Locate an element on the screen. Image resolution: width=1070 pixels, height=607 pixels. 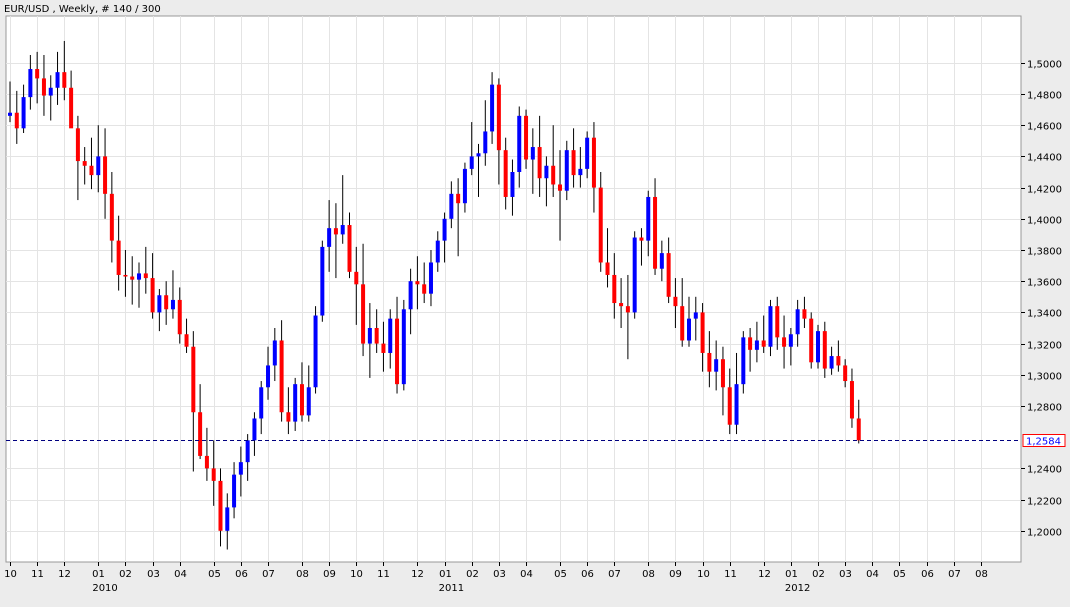
price-tick-label: 1,3600 is located at coordinates (1044, 283).